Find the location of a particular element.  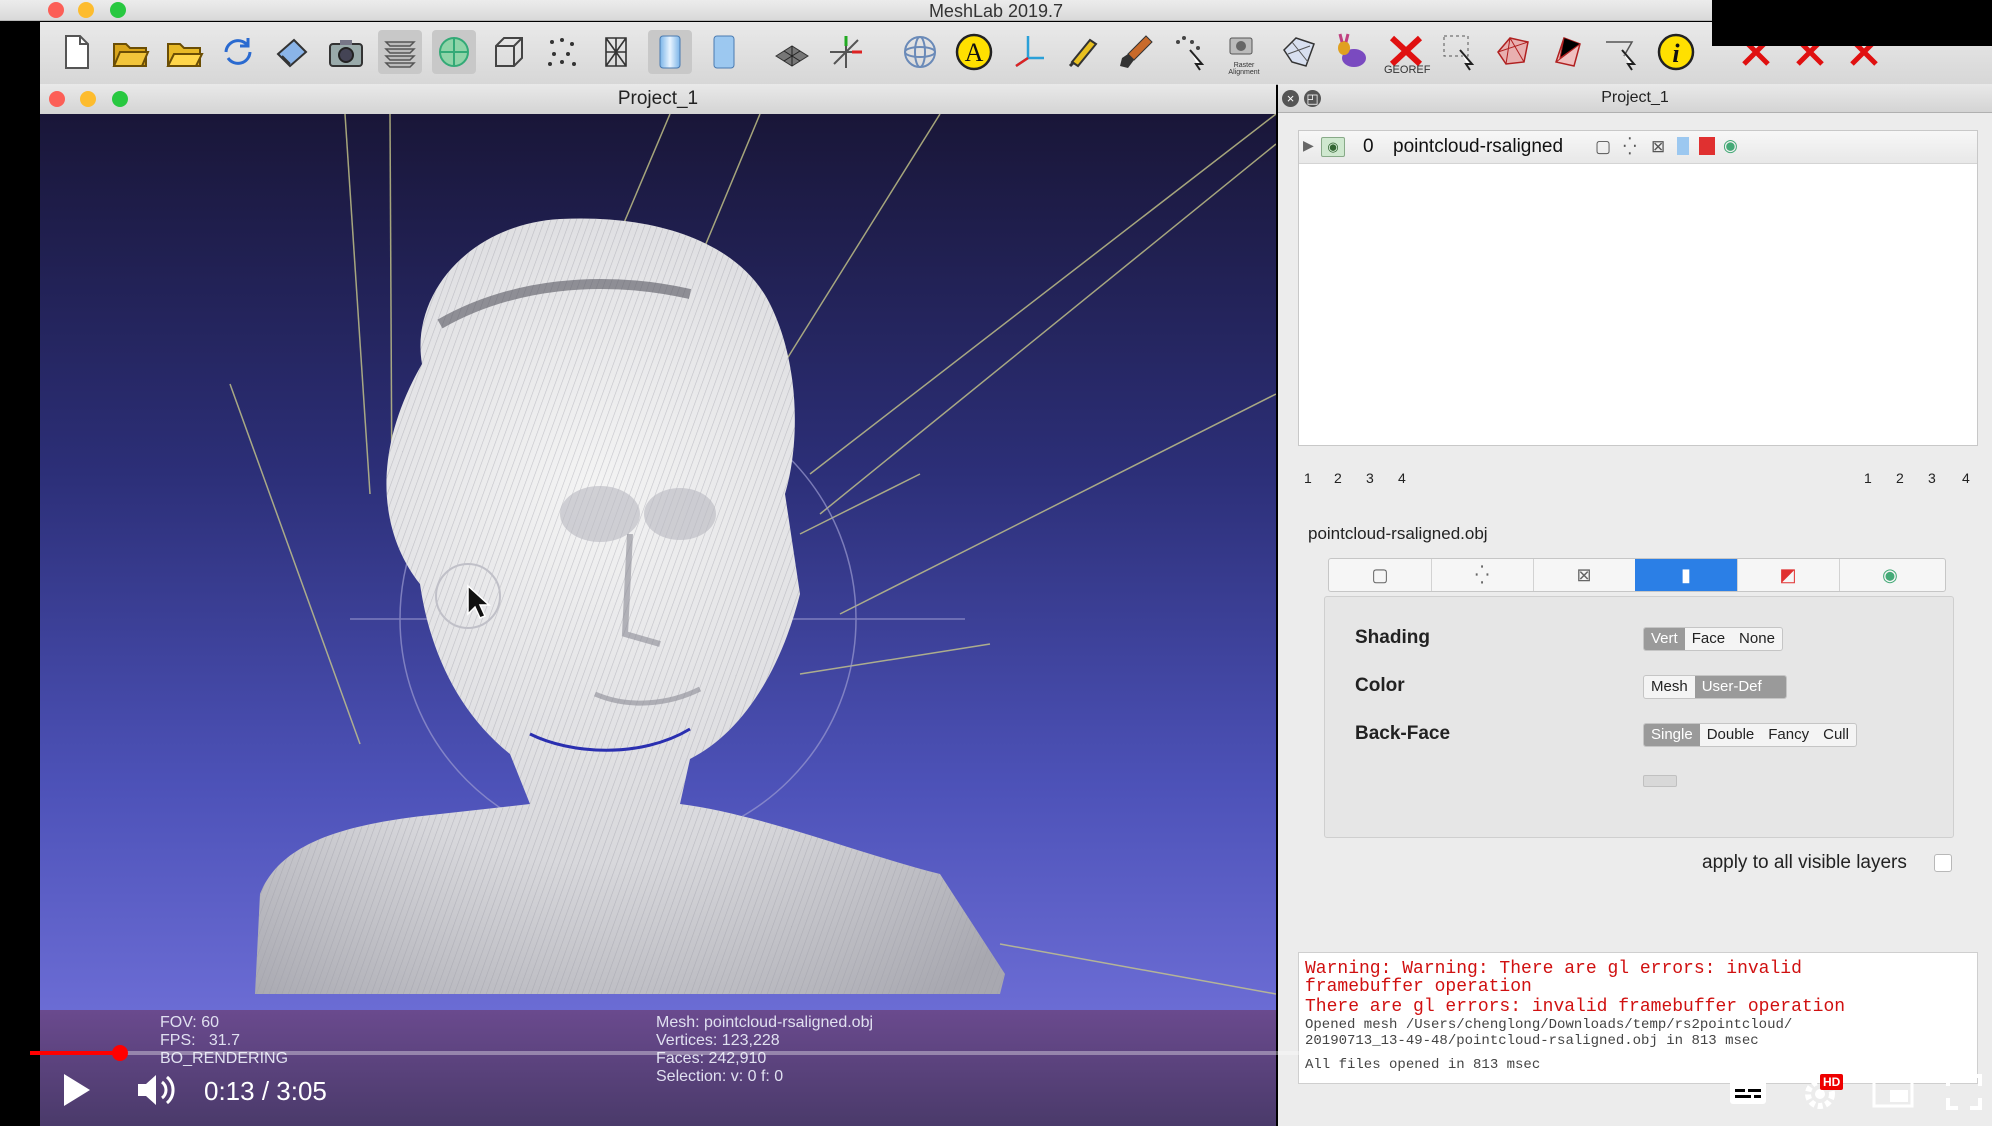

shading-vert-option: Vert is located at coordinates (1664, 639).